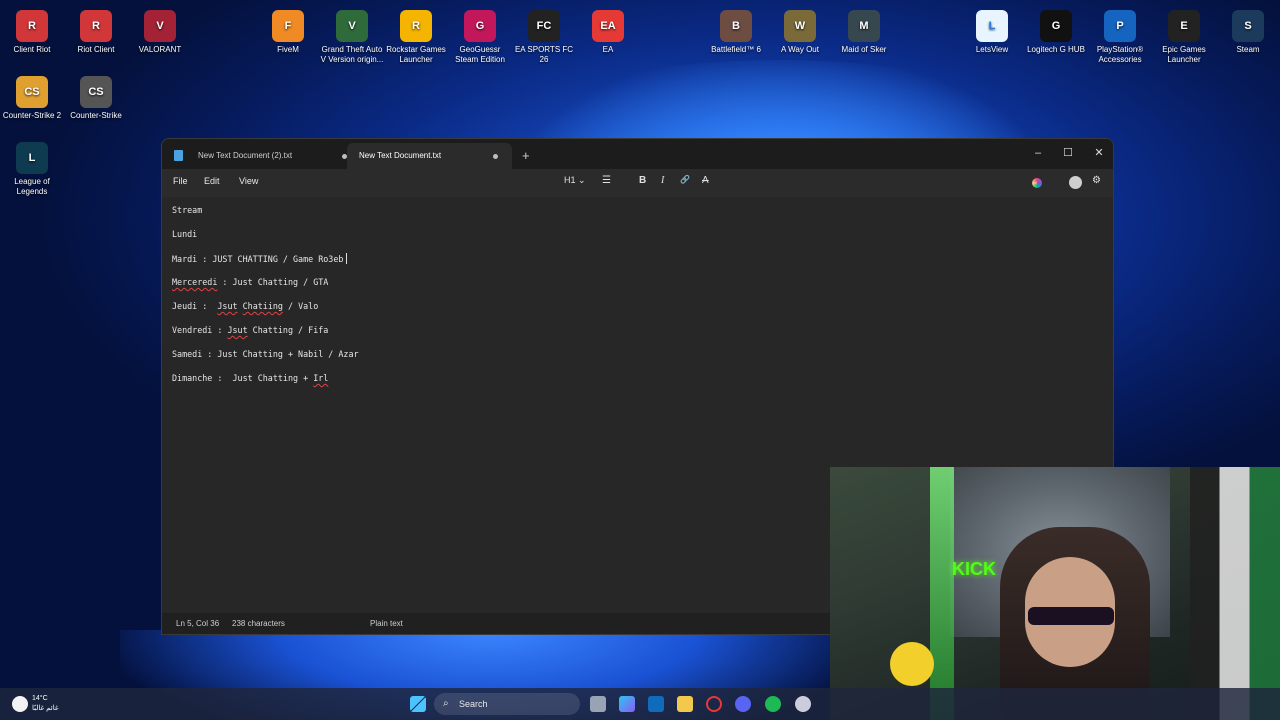 The image size is (1280, 720). What do you see at coordinates (575, 180) in the screenshot?
I see `heading-dropdown: H1 ⌄` at bounding box center [575, 180].